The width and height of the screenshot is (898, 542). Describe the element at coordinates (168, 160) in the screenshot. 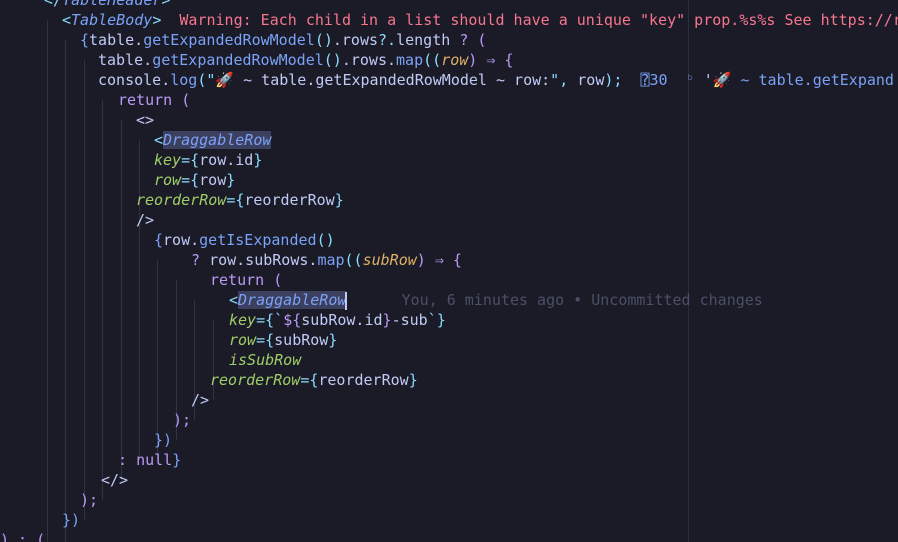

I see `code-token: key` at that location.